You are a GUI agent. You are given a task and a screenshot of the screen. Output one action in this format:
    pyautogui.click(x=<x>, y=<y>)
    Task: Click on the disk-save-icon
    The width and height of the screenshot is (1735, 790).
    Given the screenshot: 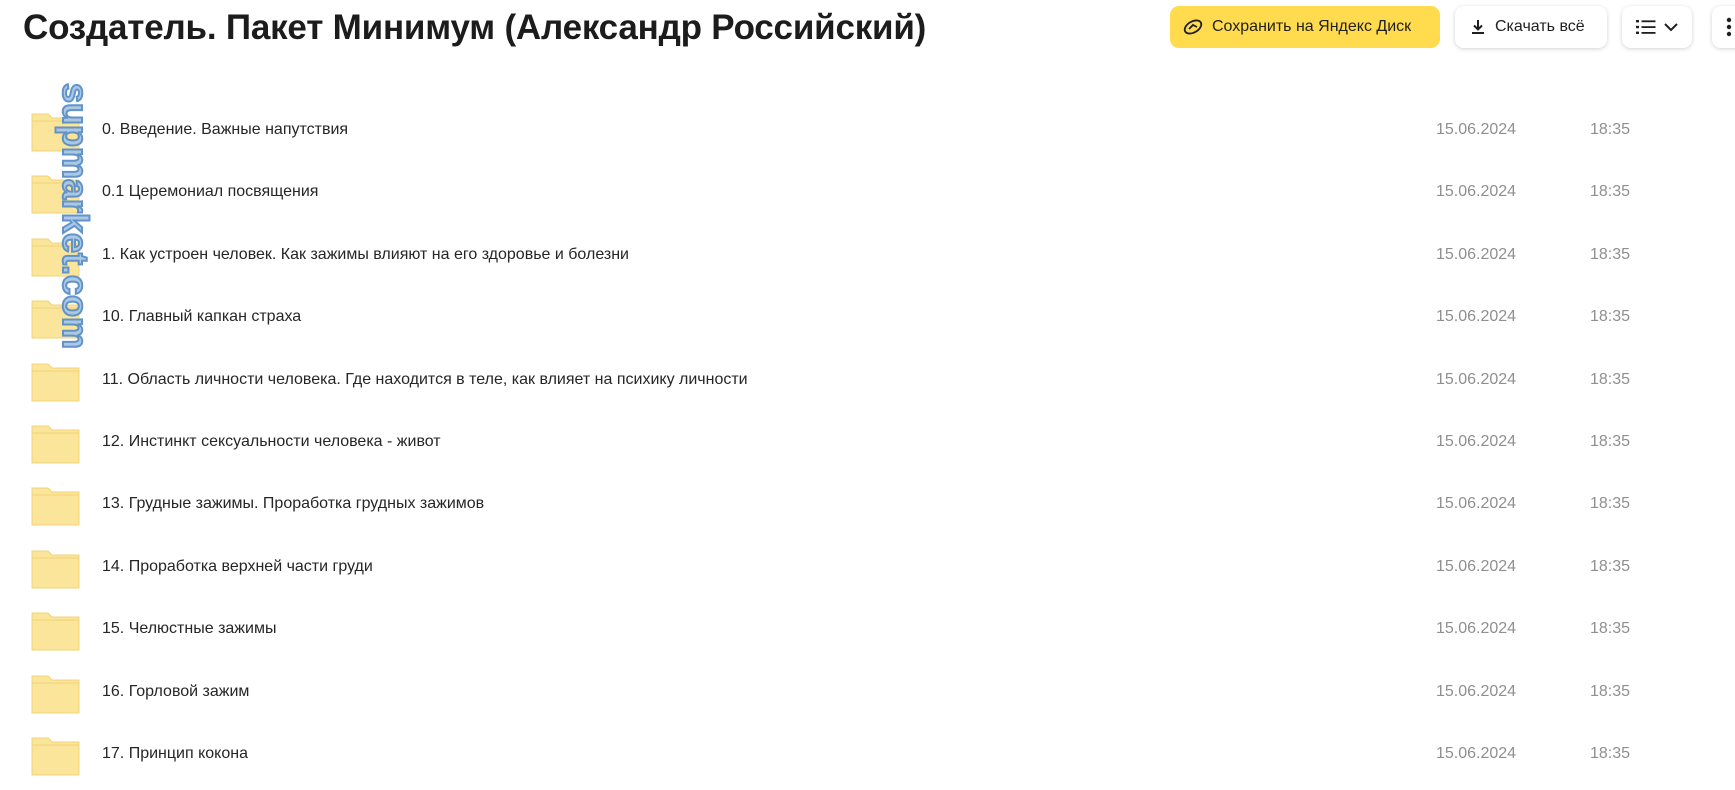 What is the action you would take?
    pyautogui.click(x=1193, y=27)
    